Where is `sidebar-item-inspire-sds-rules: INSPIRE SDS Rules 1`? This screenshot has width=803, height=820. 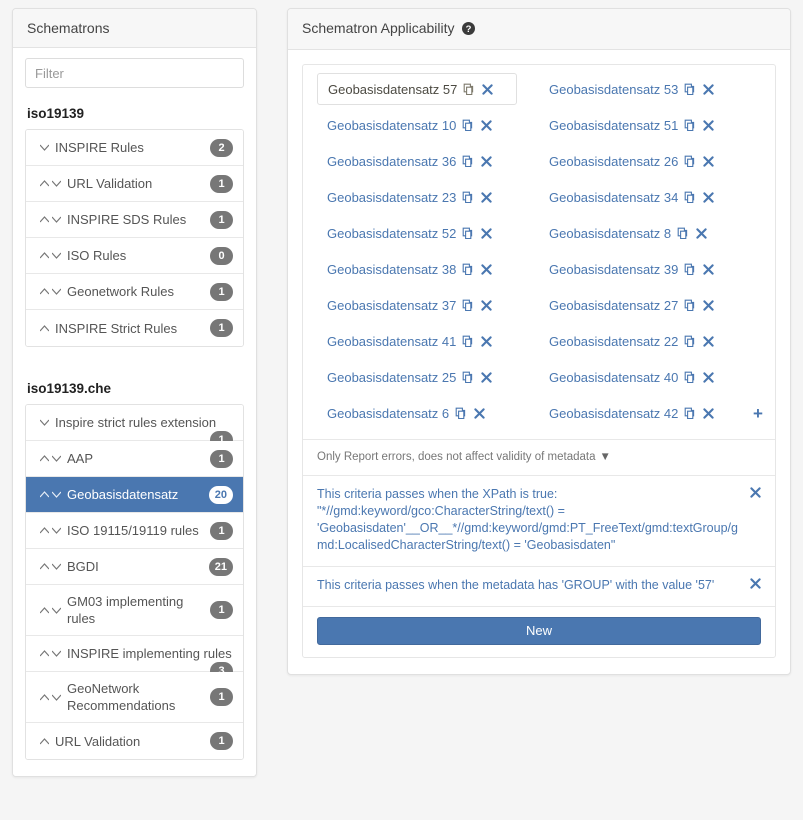
sidebar-item-inspire-sds-rules: INSPIRE SDS Rules 1 is located at coordinates (134, 220).